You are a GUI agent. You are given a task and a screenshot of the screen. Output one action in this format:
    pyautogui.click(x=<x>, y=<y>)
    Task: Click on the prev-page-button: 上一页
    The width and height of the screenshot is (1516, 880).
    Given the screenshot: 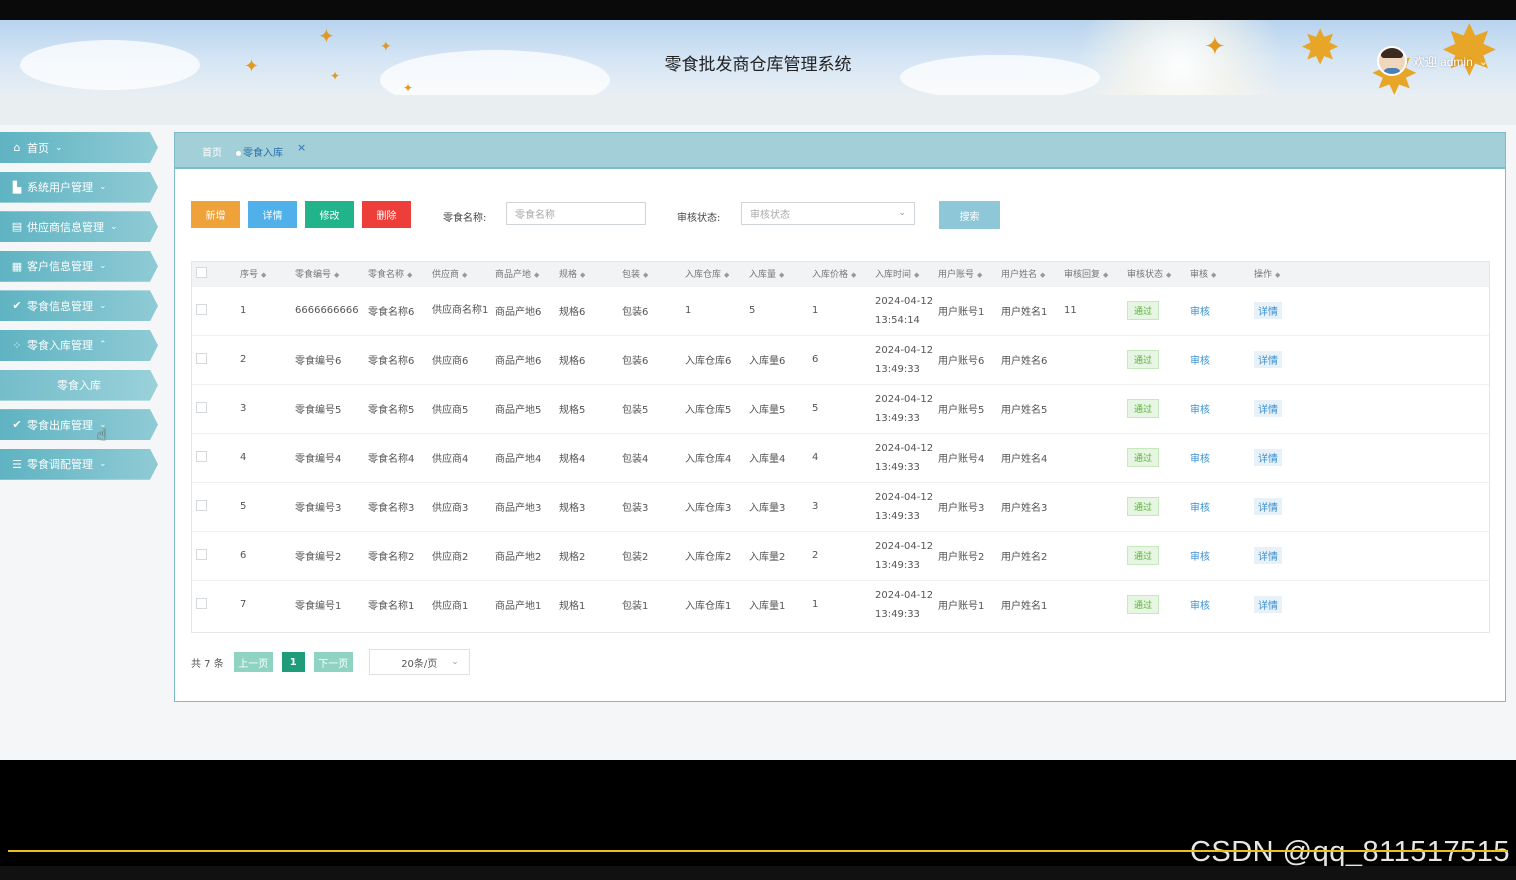 What is the action you would take?
    pyautogui.click(x=253, y=662)
    